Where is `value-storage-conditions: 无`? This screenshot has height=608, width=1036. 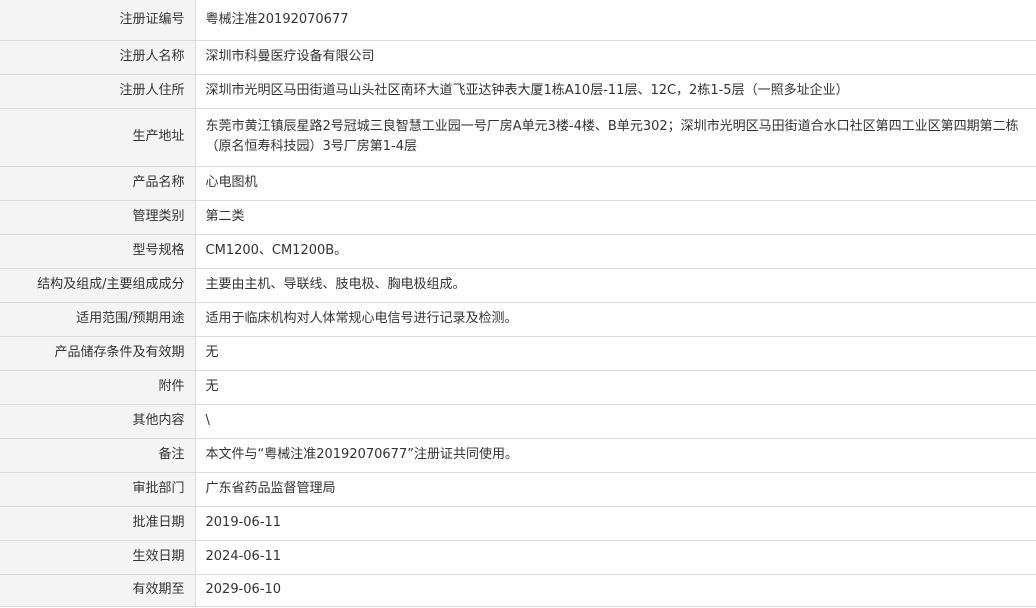 value-storage-conditions: 无 is located at coordinates (615, 353).